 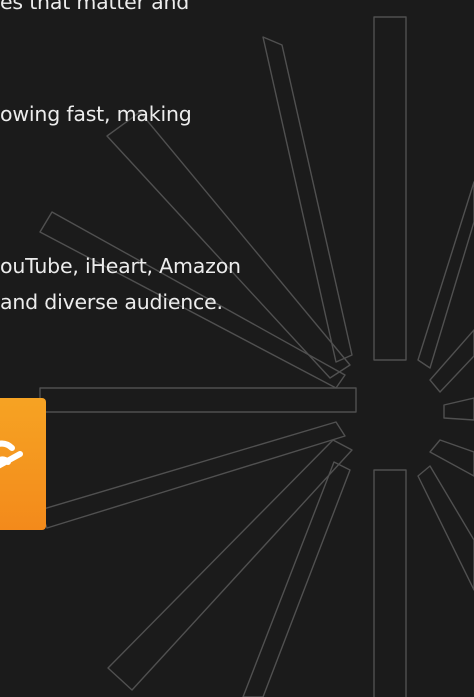 I want to click on body-text-line-2: owing fast, making, so click(x=96, y=114).